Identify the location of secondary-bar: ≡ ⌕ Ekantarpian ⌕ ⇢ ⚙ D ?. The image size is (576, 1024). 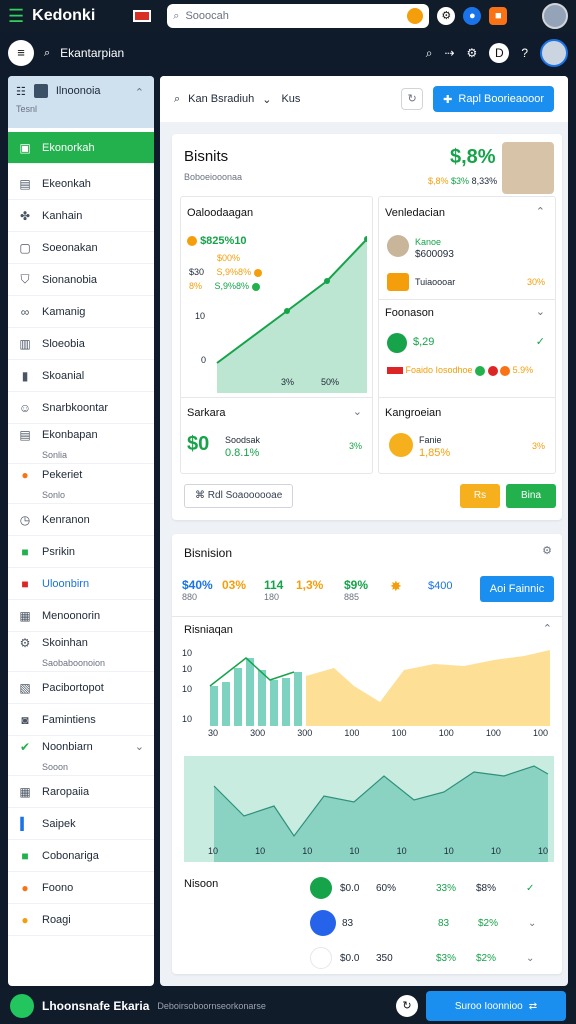
(288, 53).